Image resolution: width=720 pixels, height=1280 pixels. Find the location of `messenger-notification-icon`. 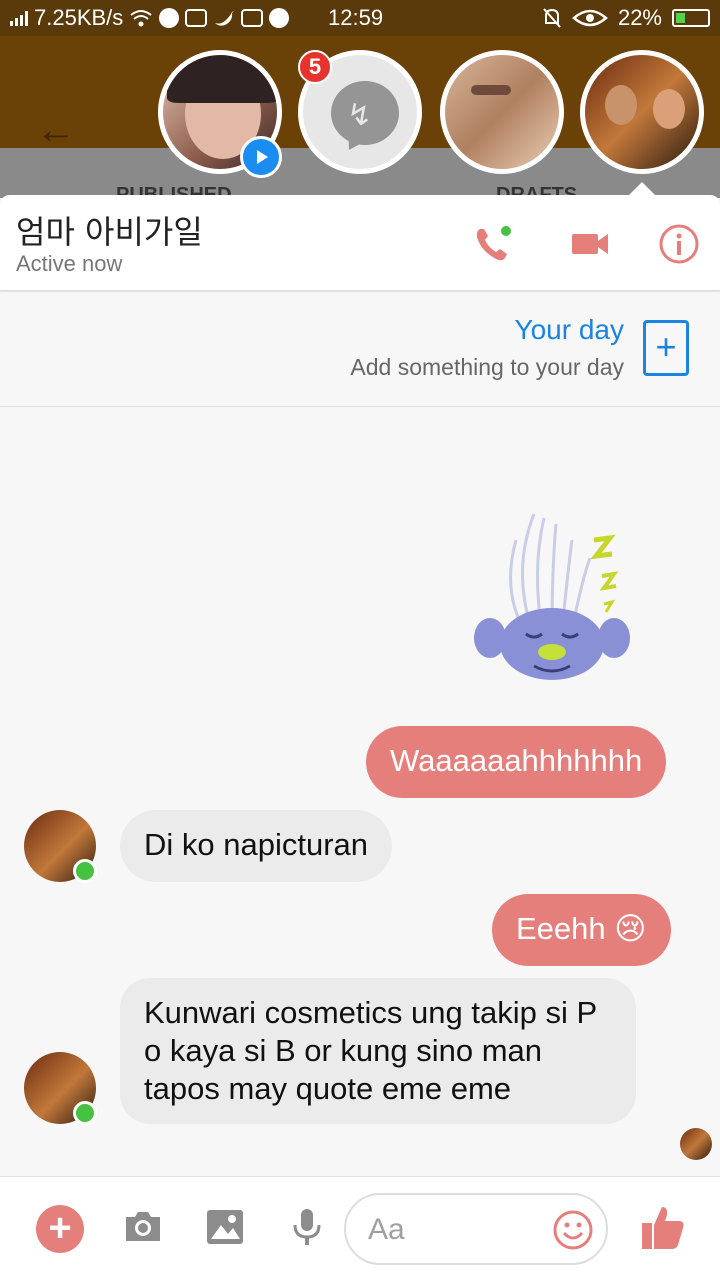

messenger-notification-icon is located at coordinates (169, 18).